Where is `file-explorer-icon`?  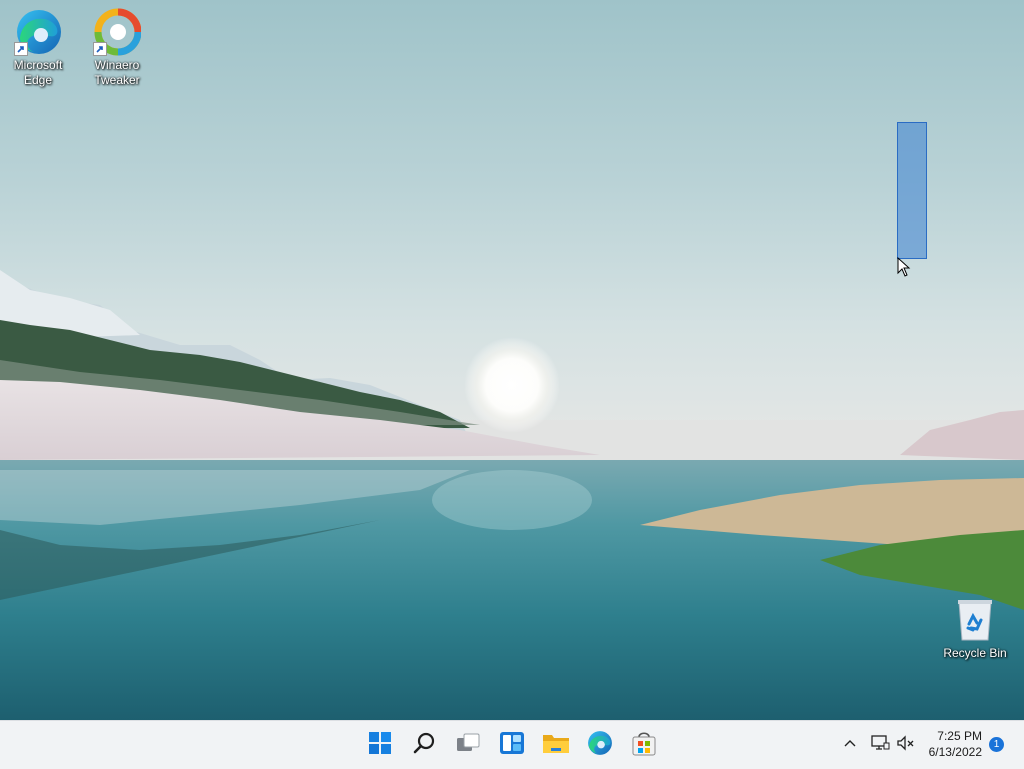 file-explorer-icon is located at coordinates (556, 745).